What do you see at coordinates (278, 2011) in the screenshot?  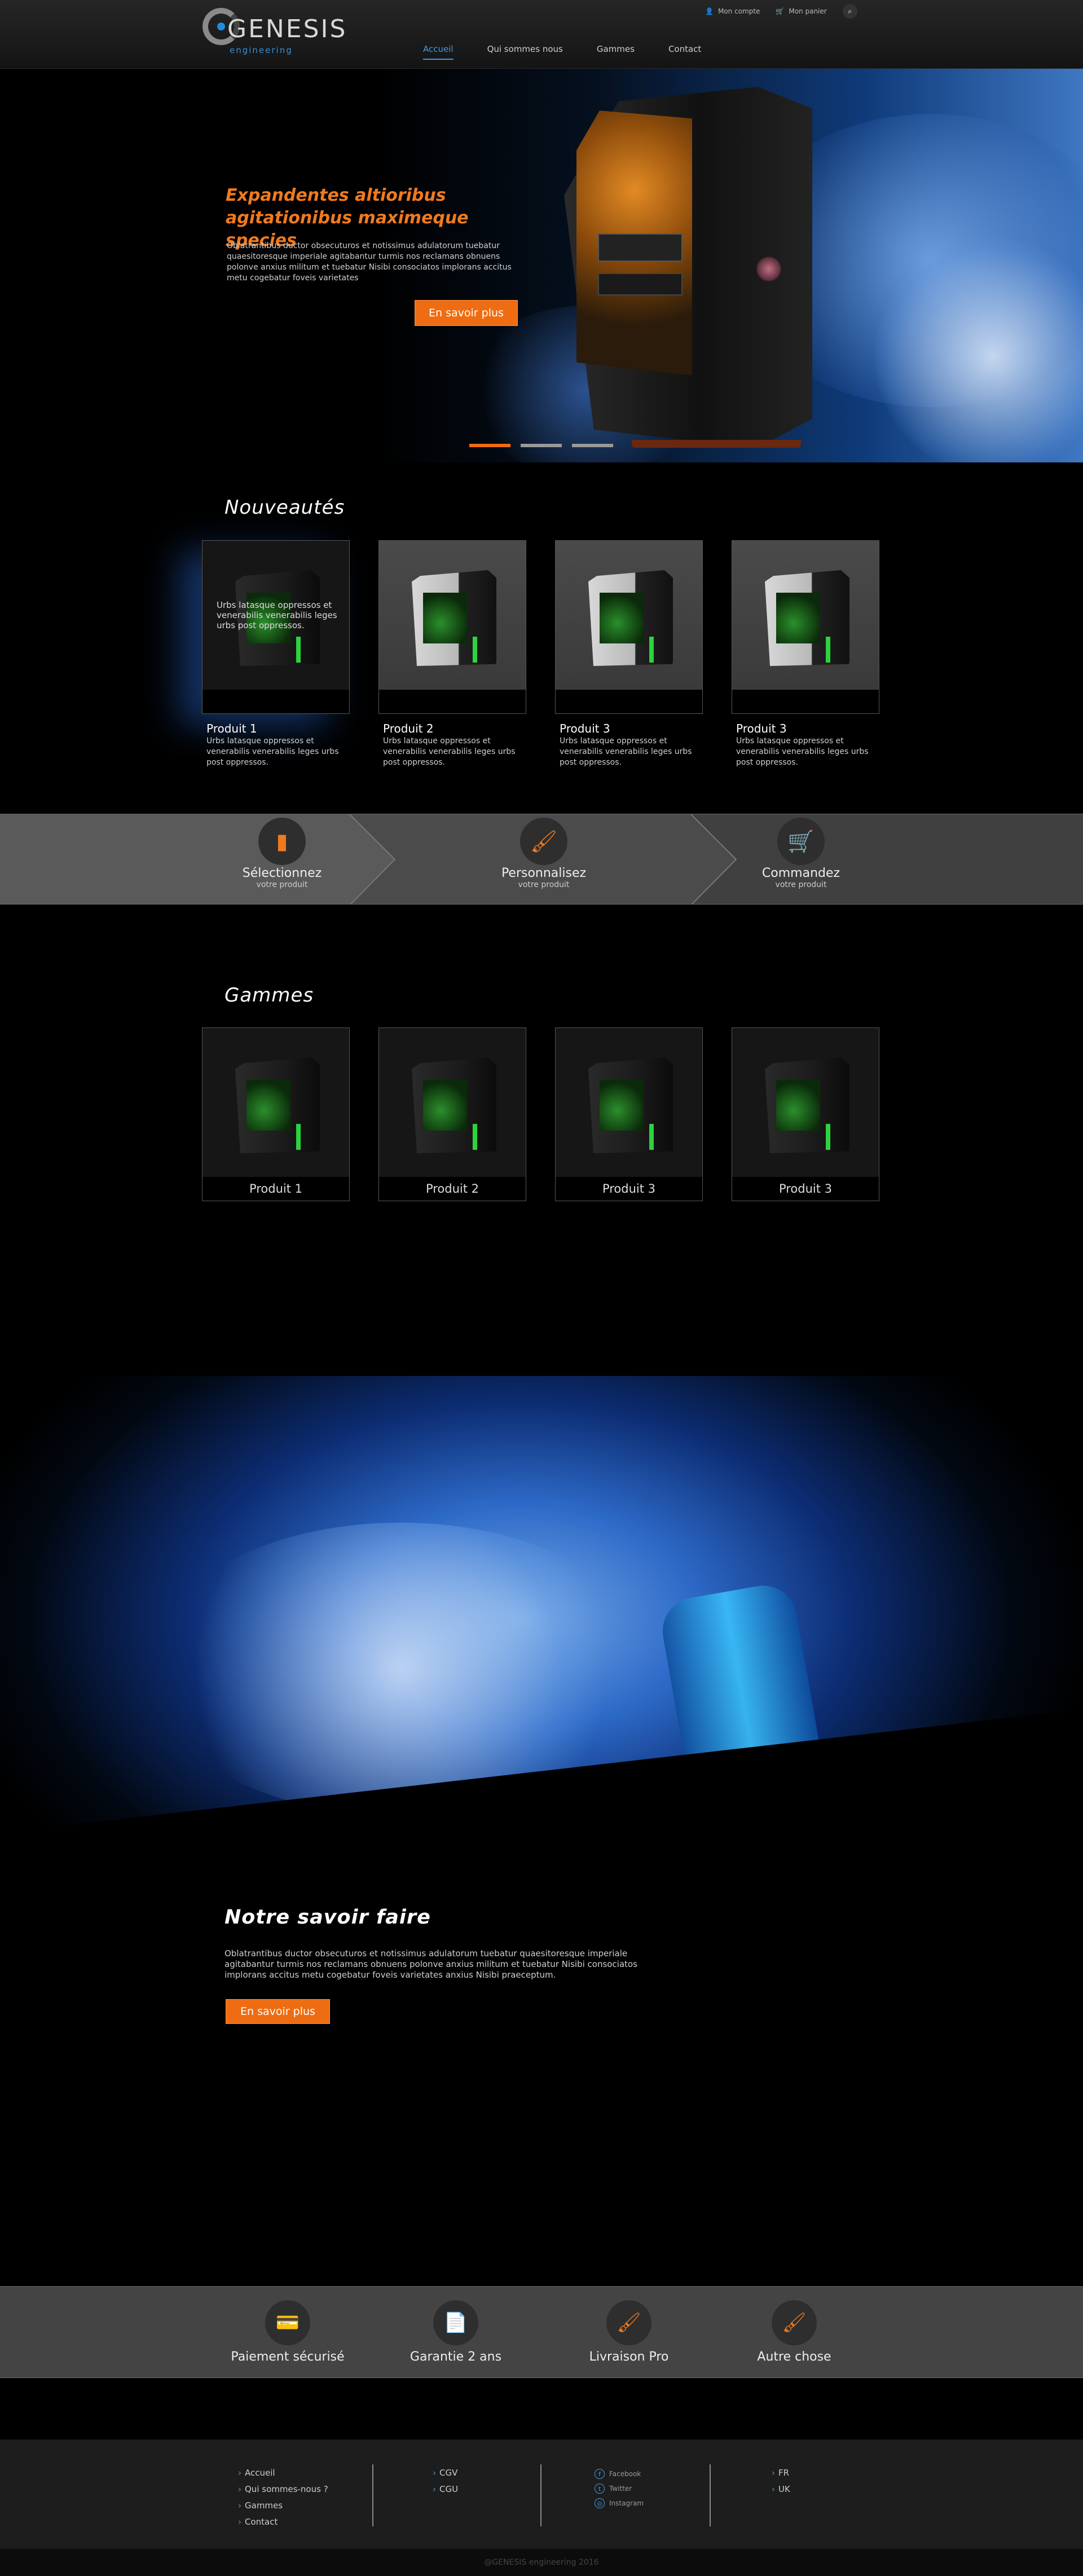 I see `know-how-learn-more-button: En savoir plus` at bounding box center [278, 2011].